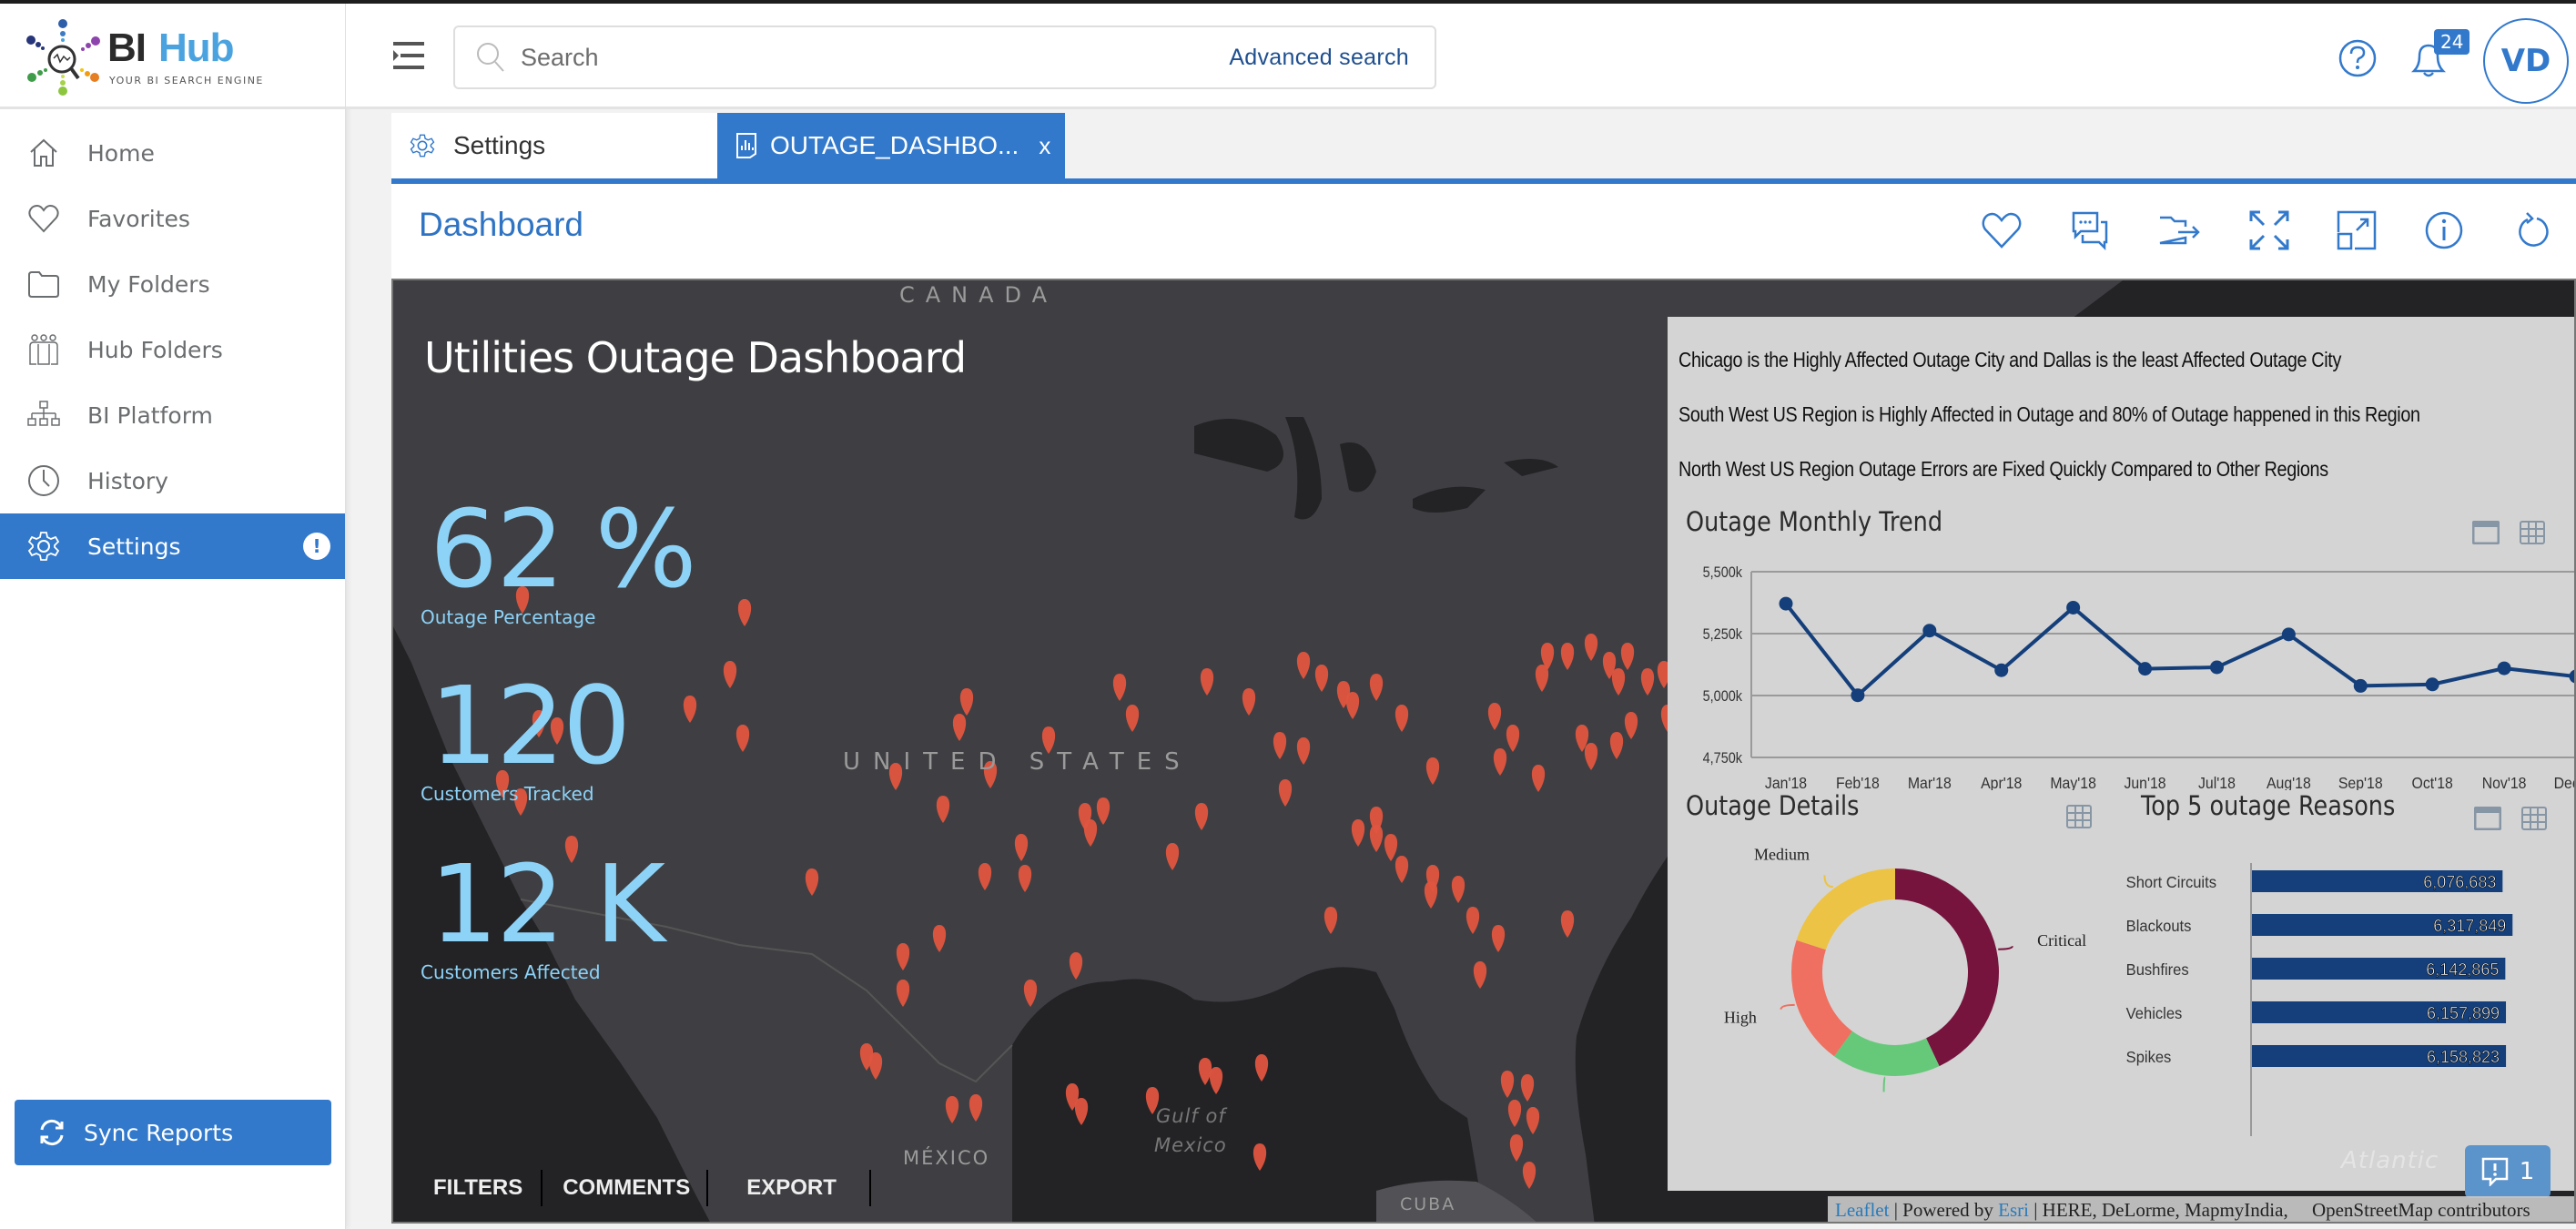 This screenshot has height=1229, width=2576. What do you see at coordinates (501, 224) in the screenshot?
I see `page-title: Dashboard` at bounding box center [501, 224].